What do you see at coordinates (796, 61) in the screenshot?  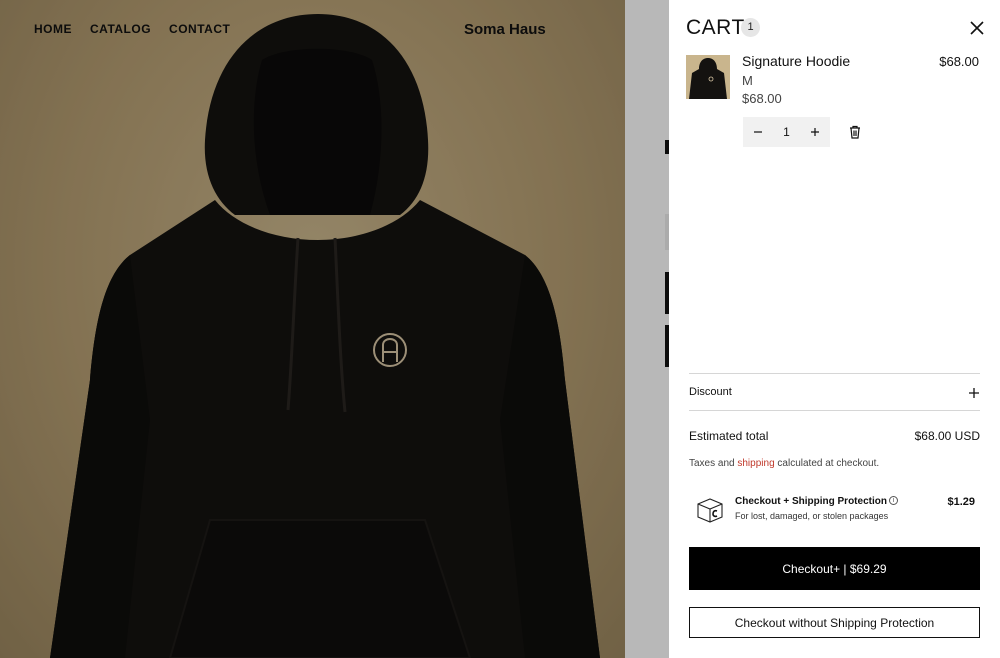 I see `cart-item-name: Signature Hoodie` at bounding box center [796, 61].